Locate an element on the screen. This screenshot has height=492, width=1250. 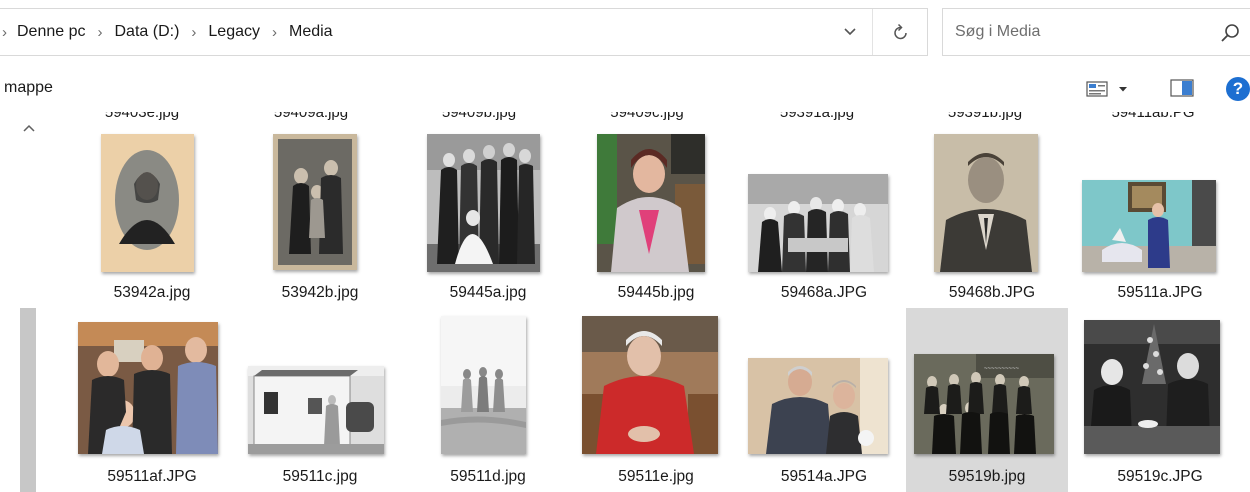
file-item: 59511a.JPG is located at coordinates (1160, 221).